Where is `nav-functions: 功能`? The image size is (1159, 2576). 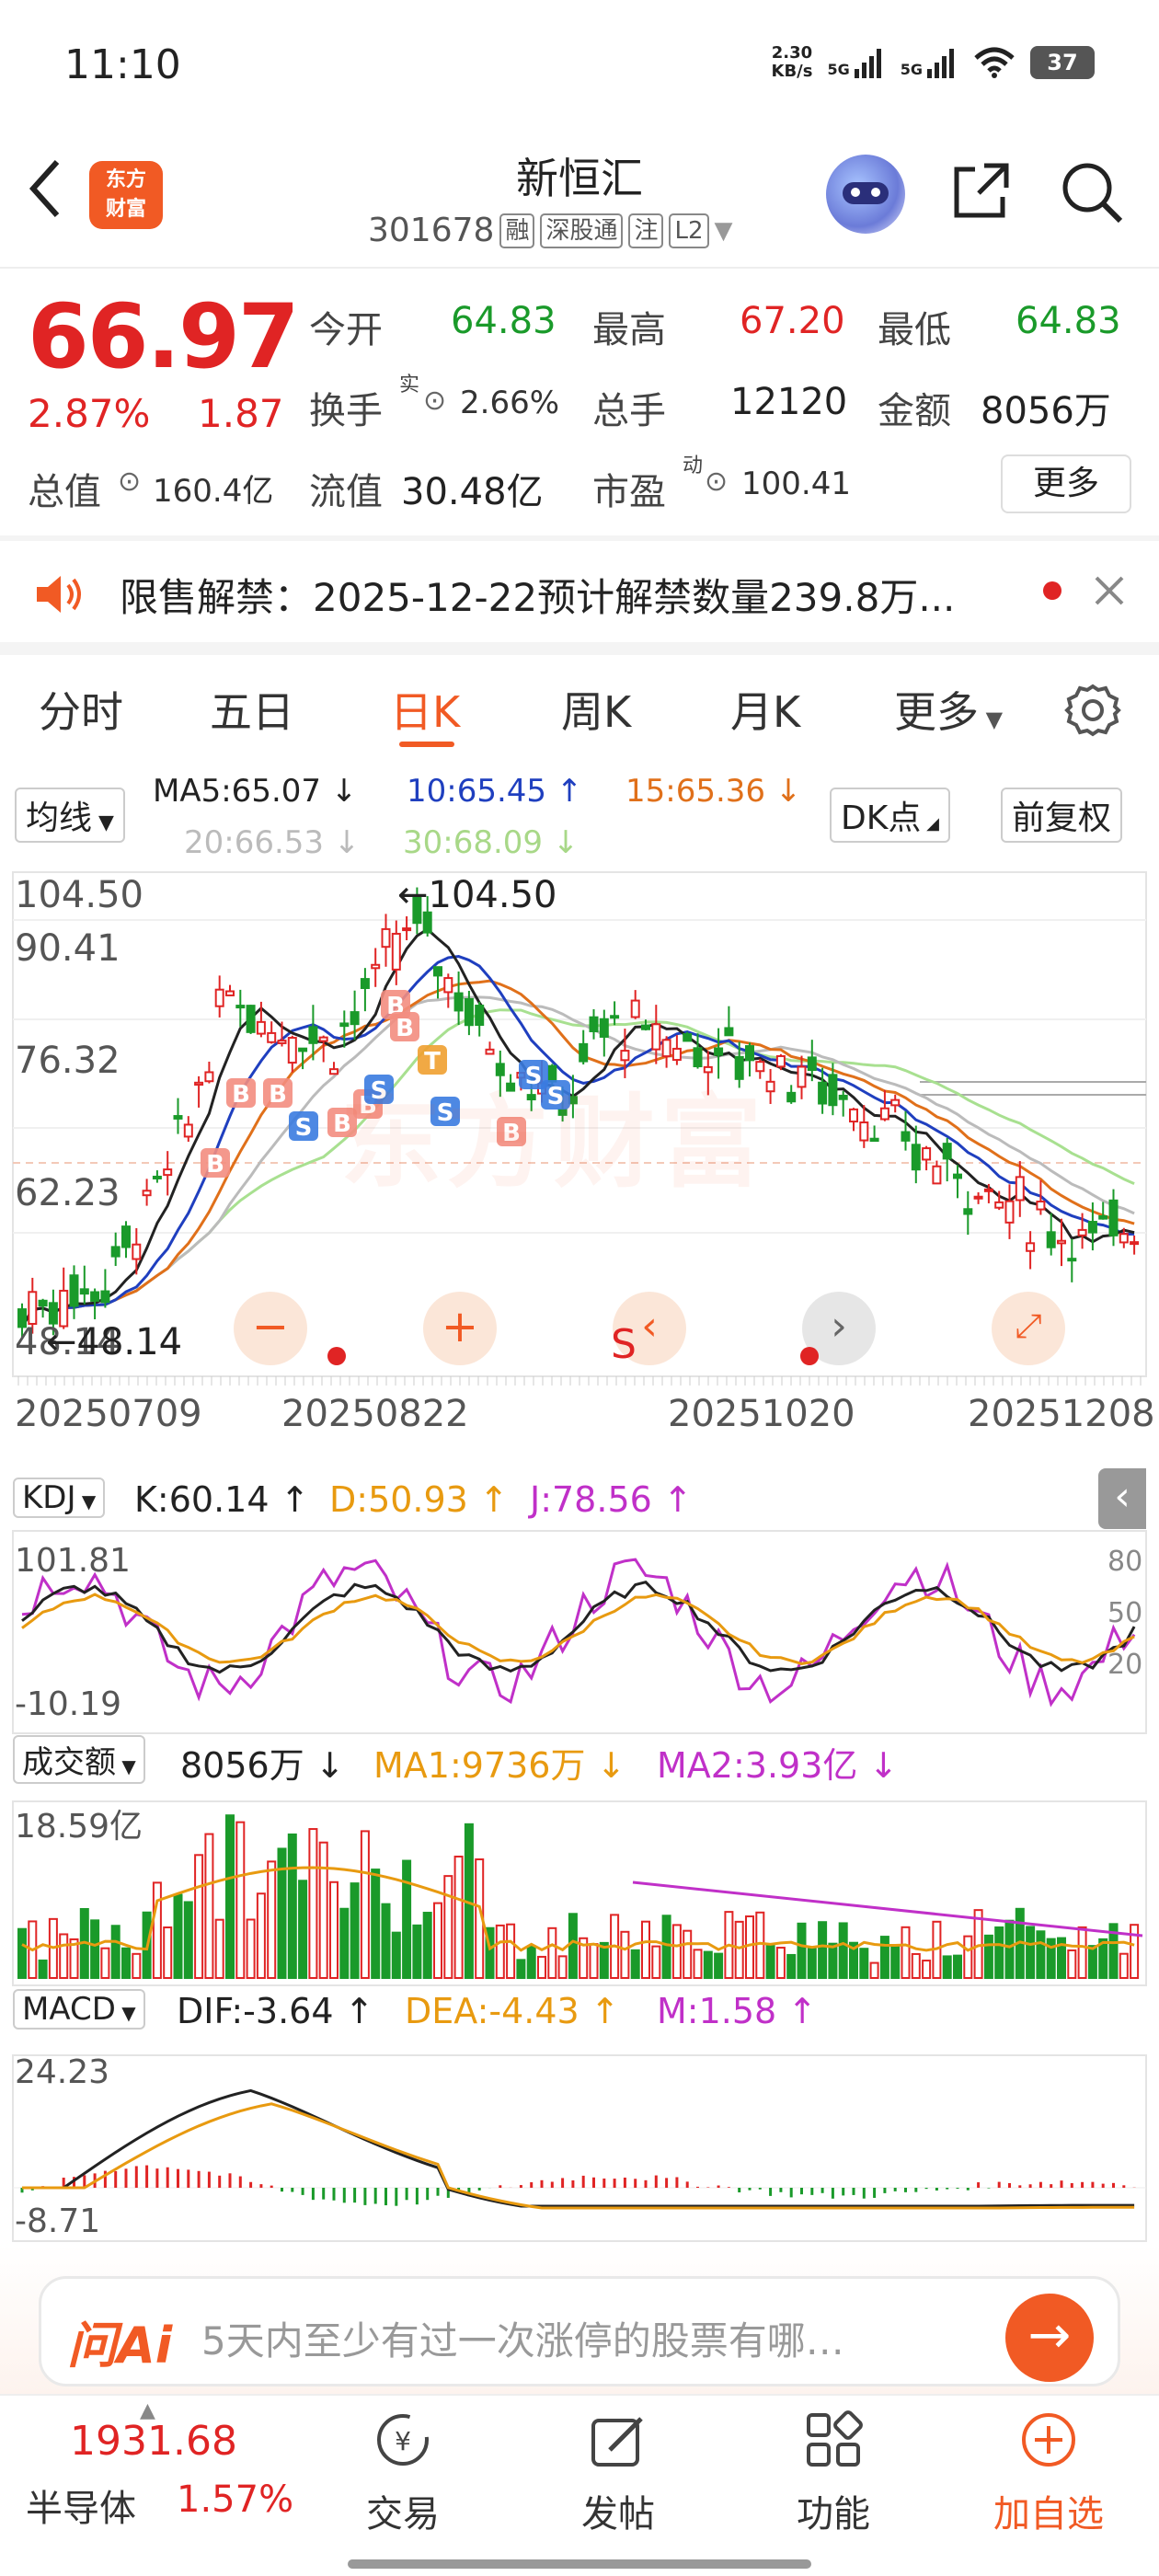
nav-functions: 功能 is located at coordinates (833, 2466).